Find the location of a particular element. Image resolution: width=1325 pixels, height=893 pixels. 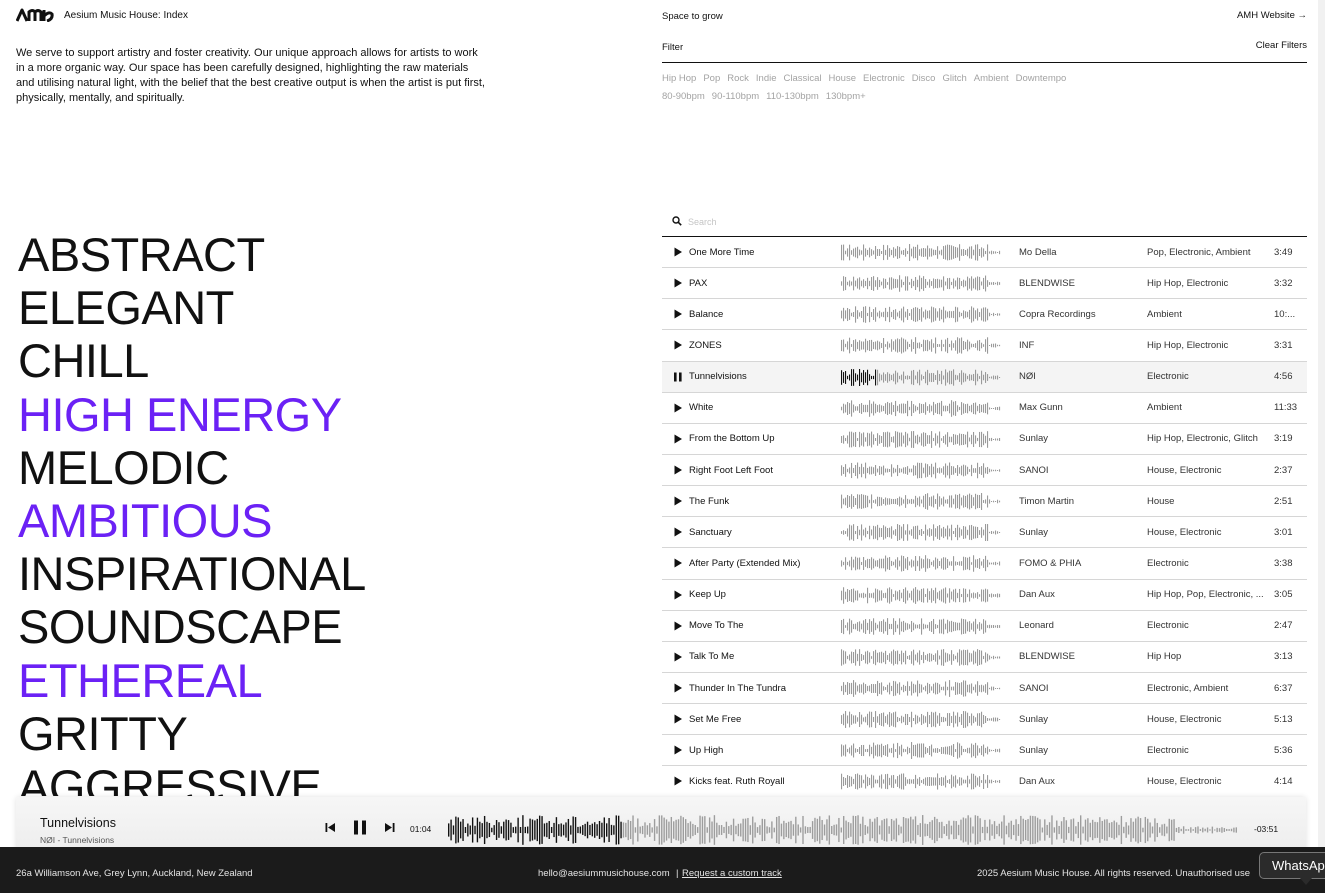

mood-item: CHILL is located at coordinates (328, 360).